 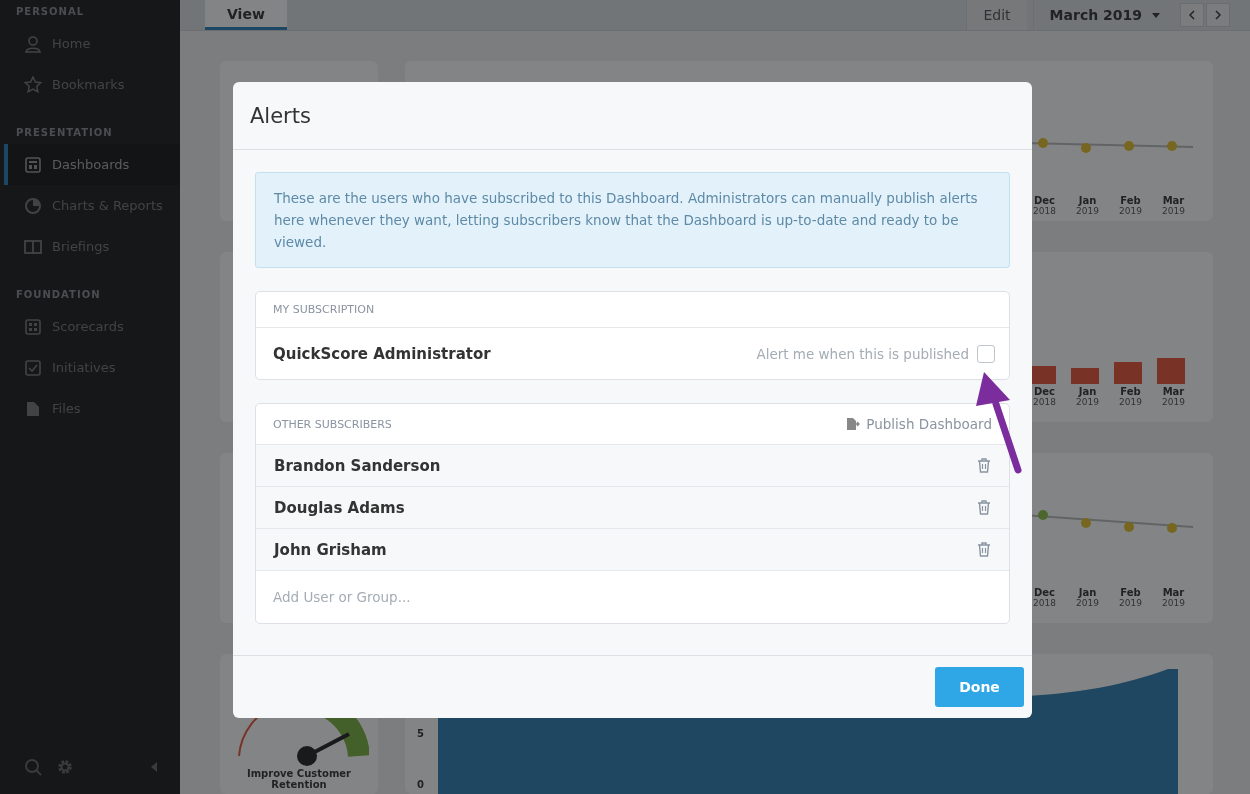 What do you see at coordinates (33, 84) in the screenshot?
I see `star-icon` at bounding box center [33, 84].